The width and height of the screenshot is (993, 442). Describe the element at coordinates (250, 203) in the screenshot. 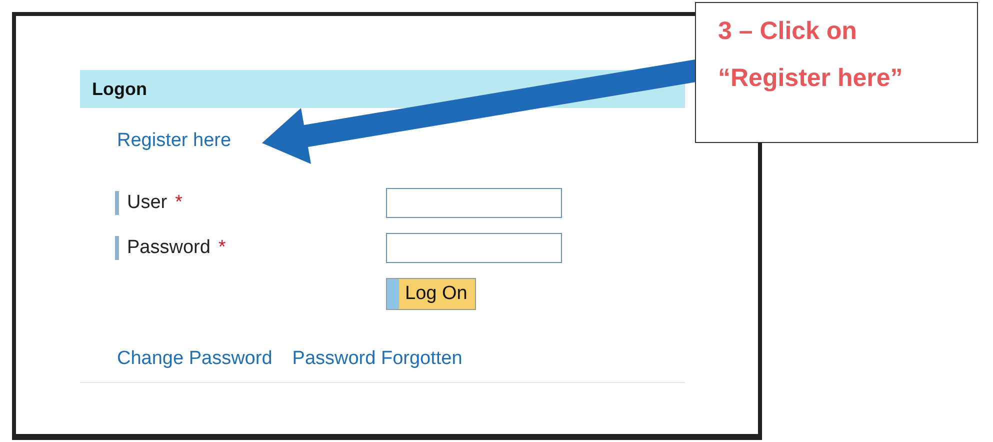

I see `field-label: User *` at that location.